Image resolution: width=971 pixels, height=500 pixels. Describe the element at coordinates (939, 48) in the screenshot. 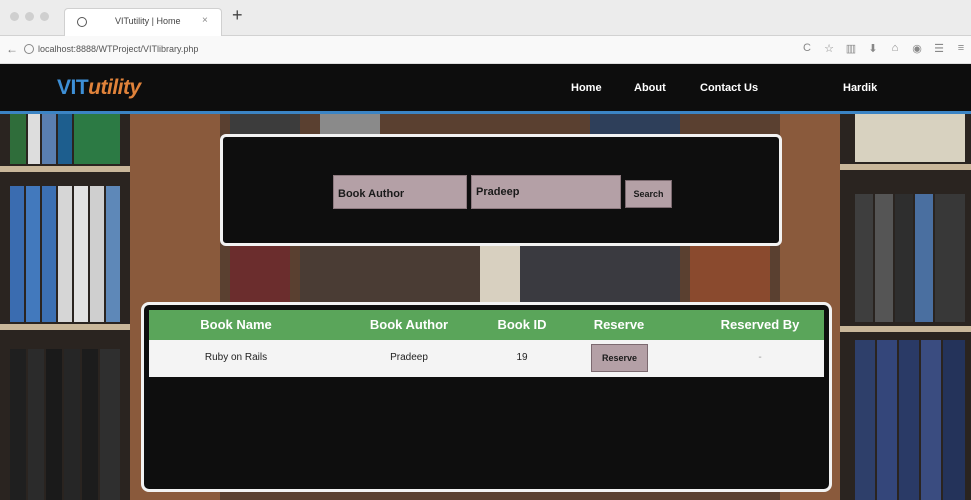

I see `chat-icon: ☰` at that location.